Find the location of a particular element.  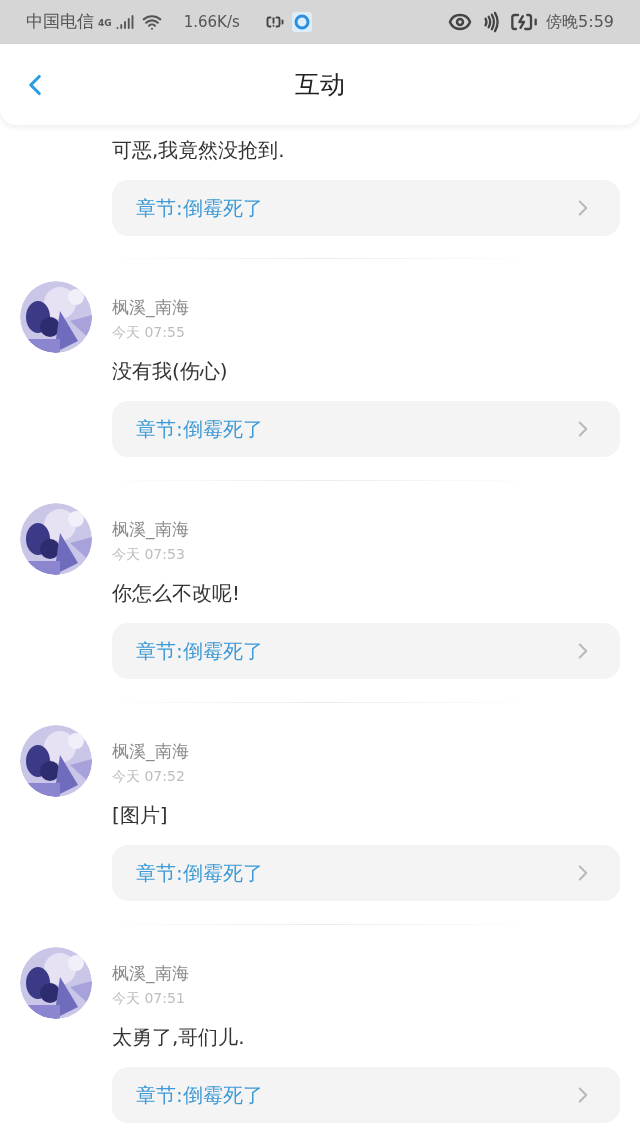

comment-text: [图片] is located at coordinates (140, 815).